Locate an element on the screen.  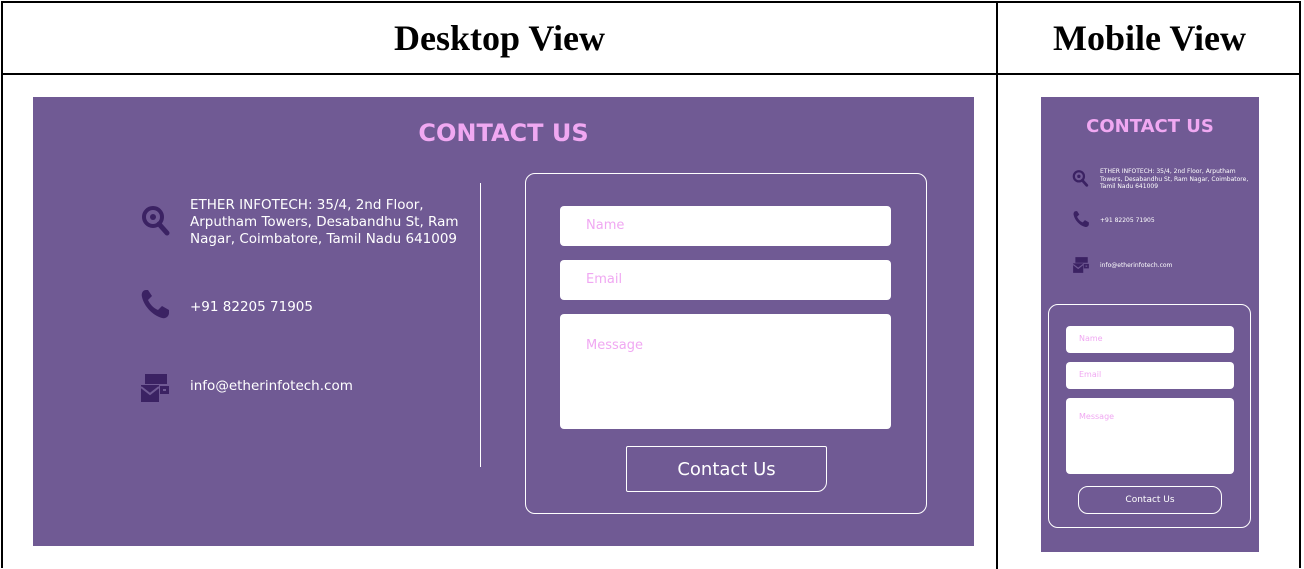
email-row: info@etherinfotech.com is located at coordinates (246, 388).